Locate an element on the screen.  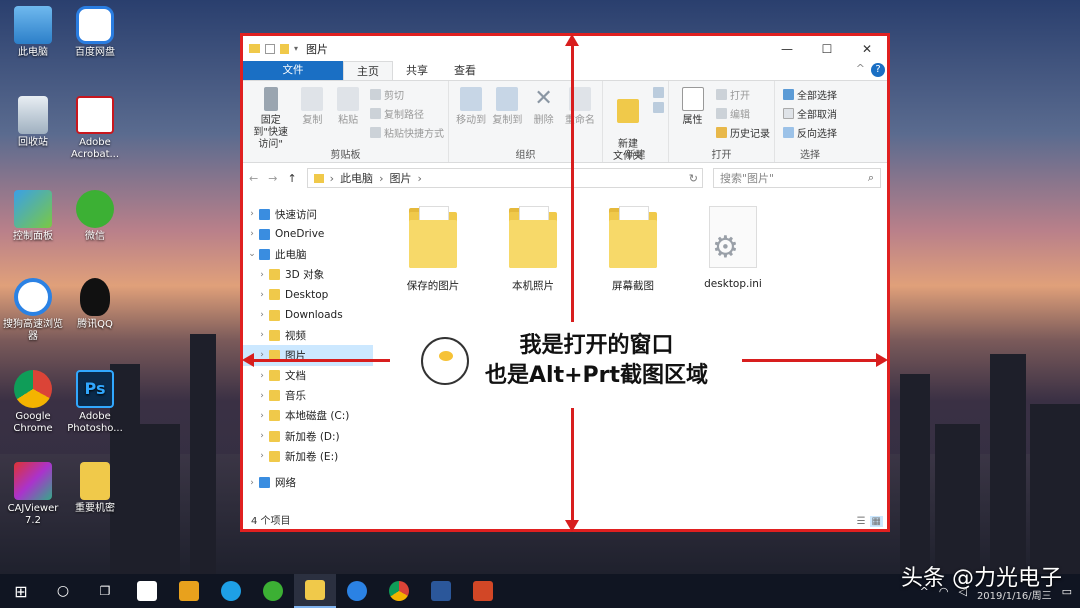
refresh-icon: ↻ is located at coordinates (693, 178).